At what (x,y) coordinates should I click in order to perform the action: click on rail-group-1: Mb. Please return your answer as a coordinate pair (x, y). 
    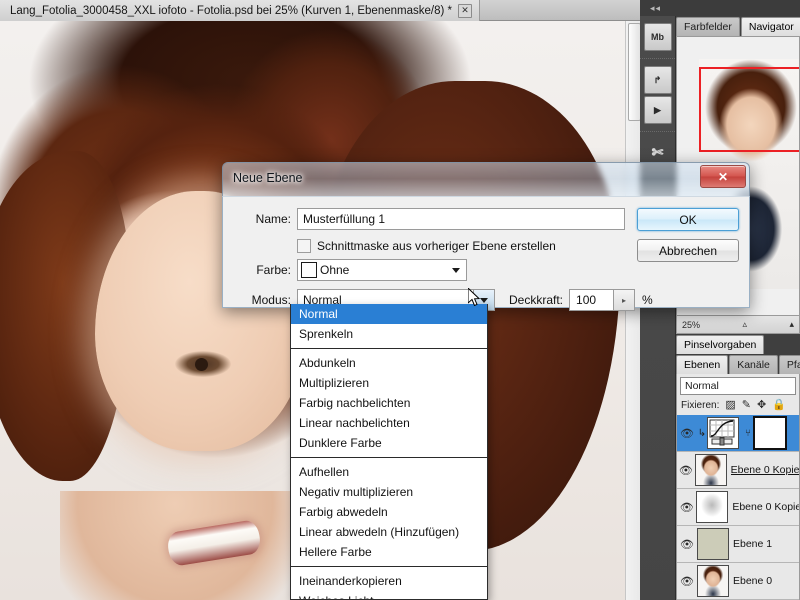
    Looking at the image, I should click on (657, 37).